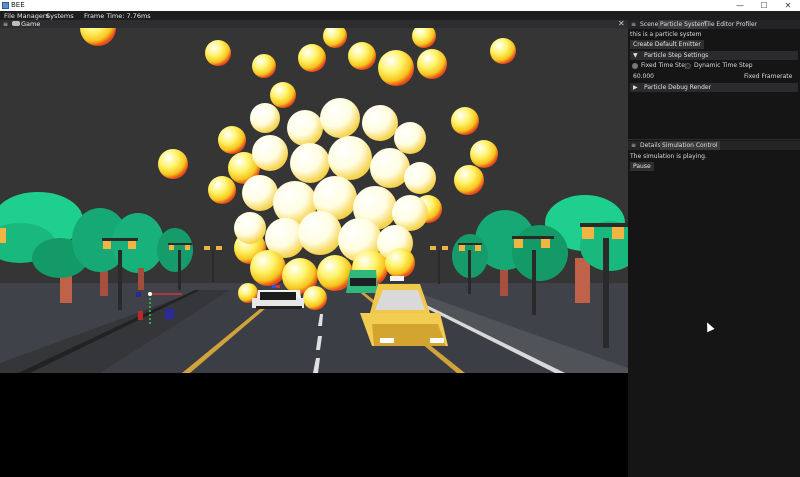 The width and height of the screenshot is (800, 477). What do you see at coordinates (740, 5) in the screenshot?
I see `minimize-button: —` at bounding box center [740, 5].